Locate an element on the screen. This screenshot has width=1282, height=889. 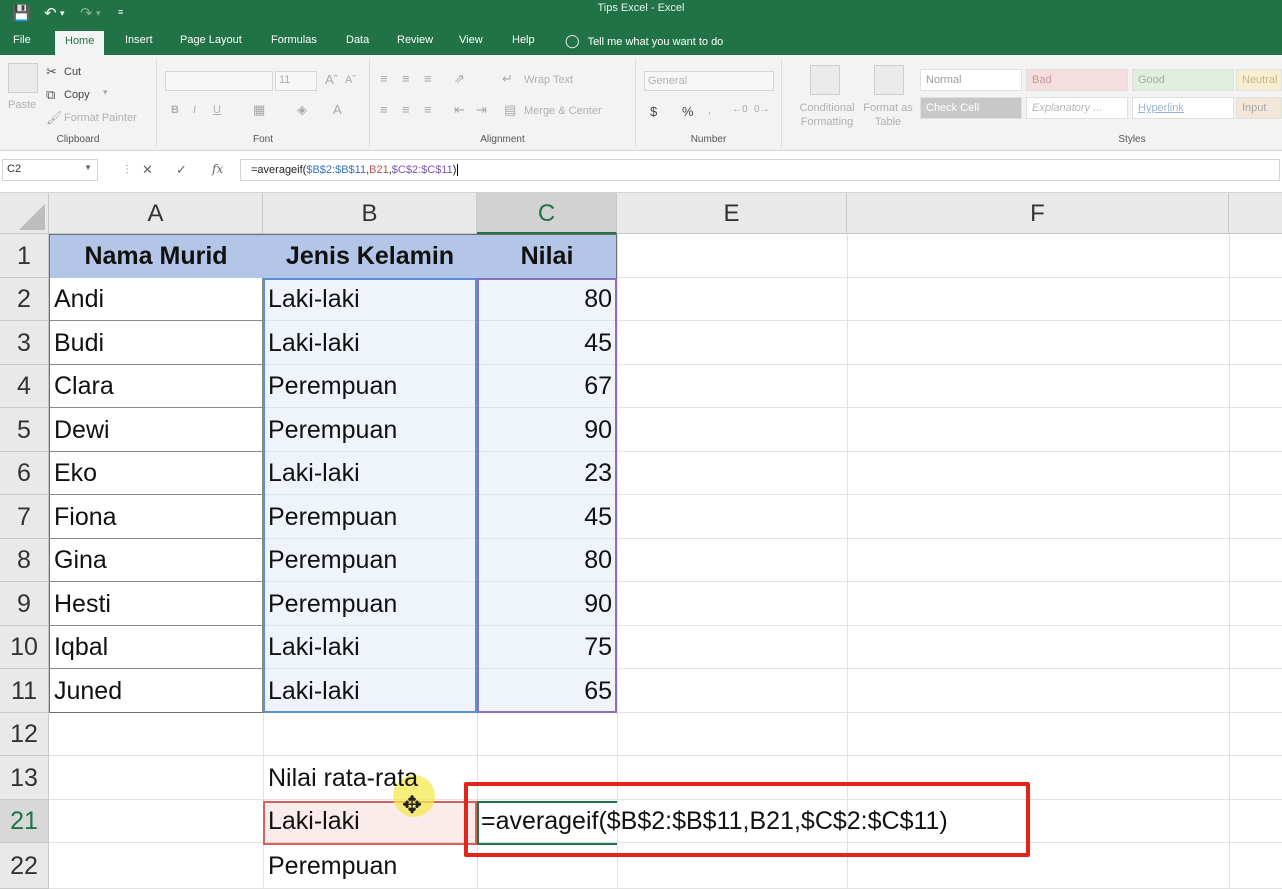
style-neutral: Neutral is located at coordinates (1259, 80).